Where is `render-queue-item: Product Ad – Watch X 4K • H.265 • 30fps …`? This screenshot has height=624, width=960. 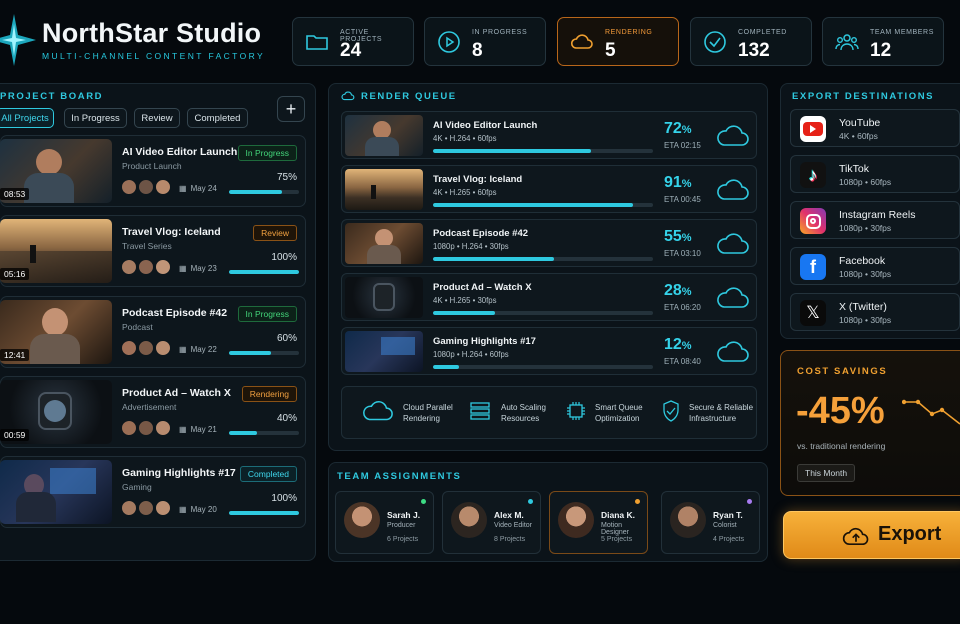
render-queue-item: Product Ad – Watch X 4K • H.265 • 30fps … is located at coordinates (549, 297).